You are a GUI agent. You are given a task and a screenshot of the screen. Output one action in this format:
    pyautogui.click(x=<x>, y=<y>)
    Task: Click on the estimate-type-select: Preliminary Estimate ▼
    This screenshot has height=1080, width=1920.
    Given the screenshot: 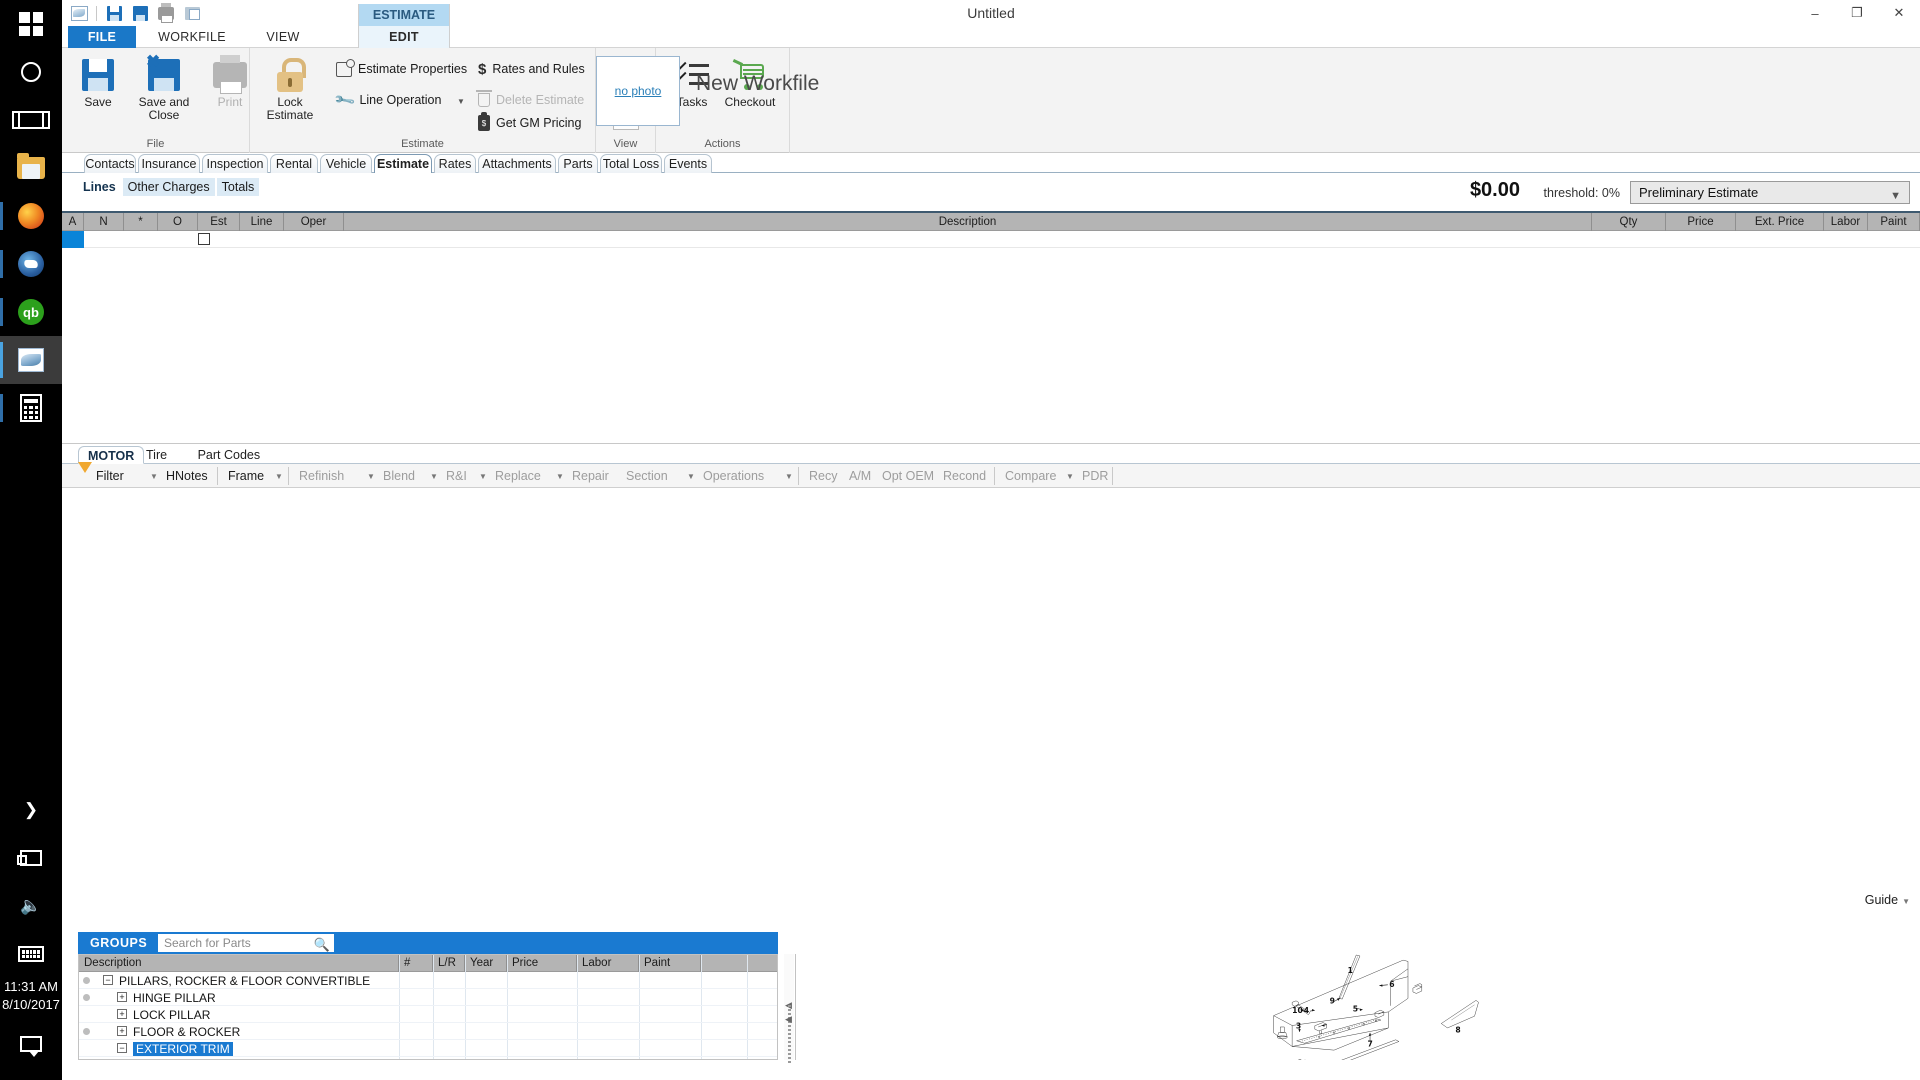 What is the action you would take?
    pyautogui.click(x=1770, y=192)
    